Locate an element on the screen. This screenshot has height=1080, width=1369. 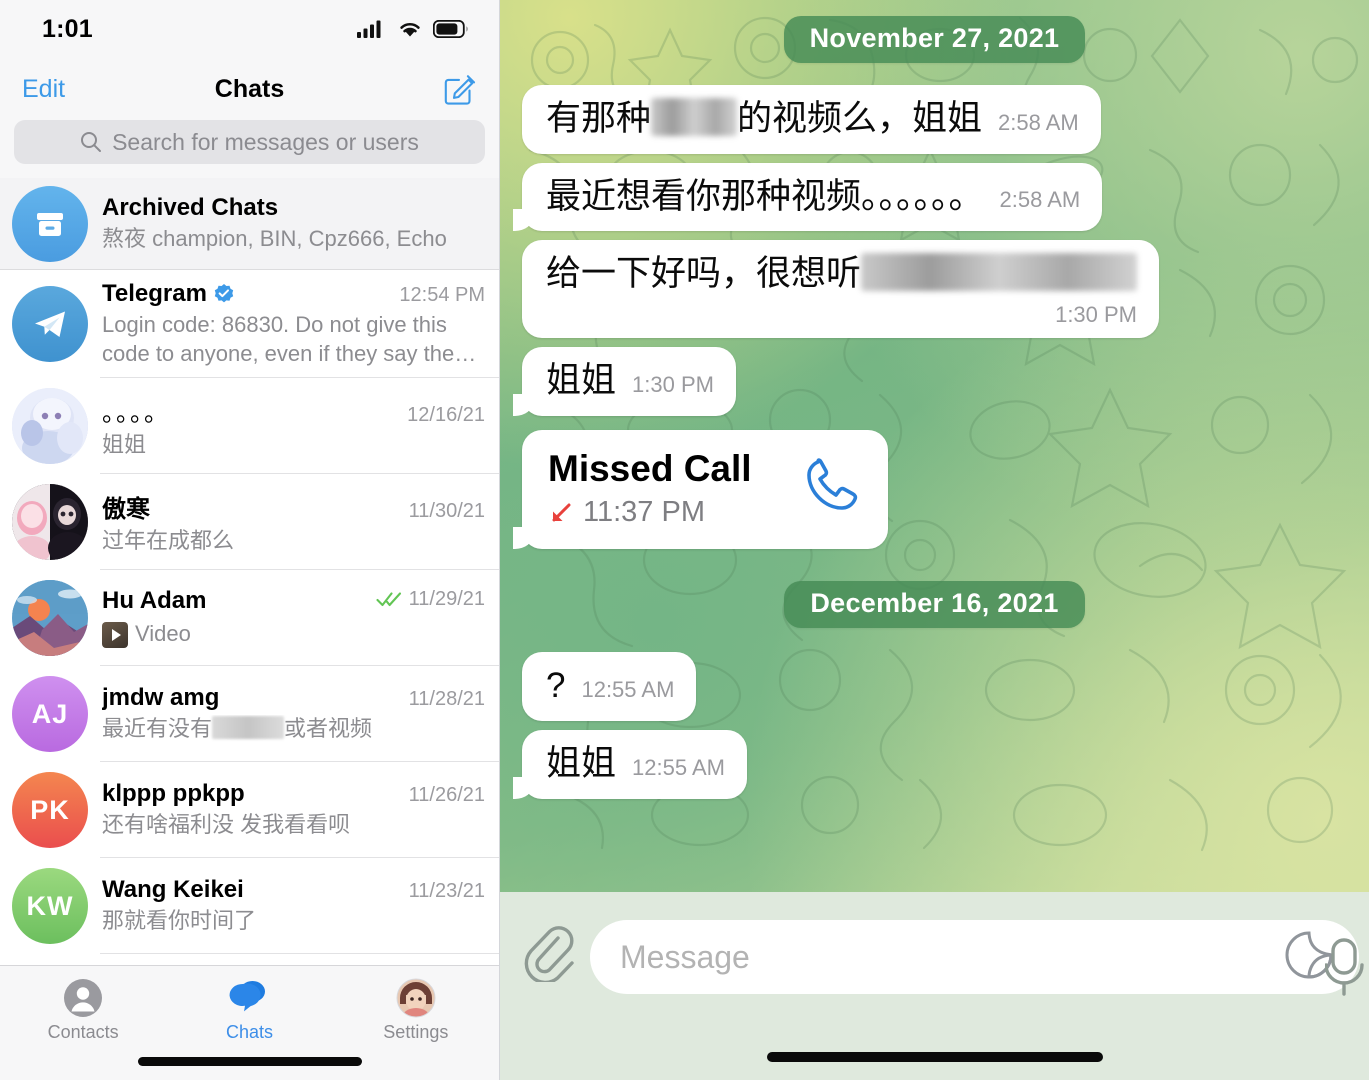
message-input: Message is located at coordinates (974, 957).